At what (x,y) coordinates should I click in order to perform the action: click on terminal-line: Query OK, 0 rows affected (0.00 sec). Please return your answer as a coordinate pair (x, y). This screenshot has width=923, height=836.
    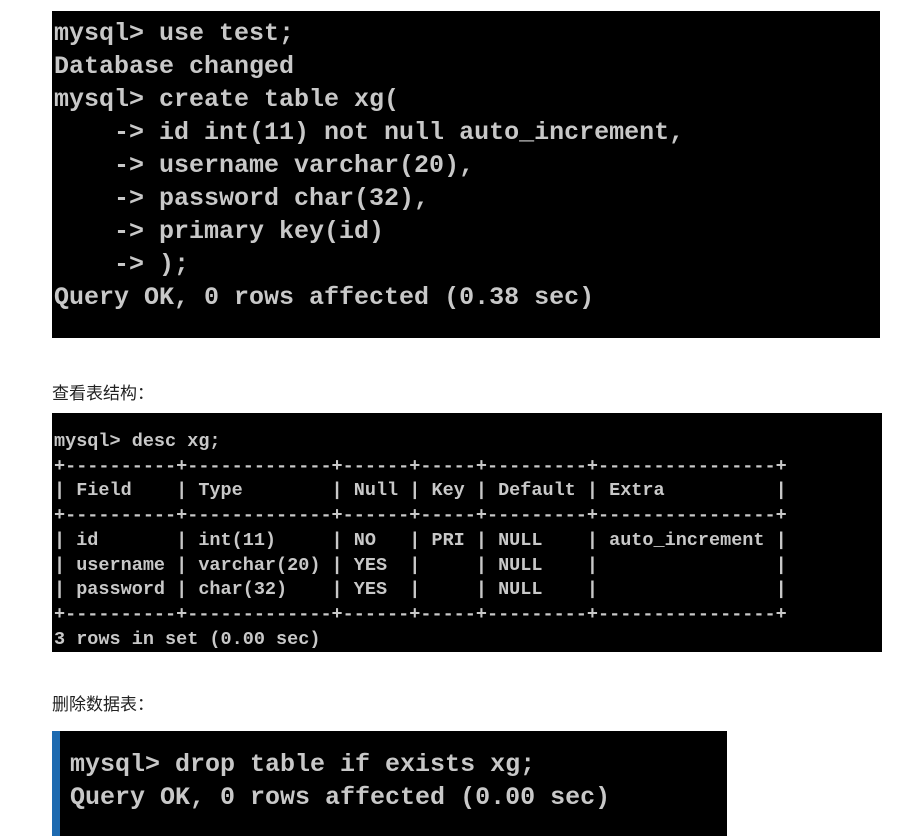
    Looking at the image, I should click on (340, 797).